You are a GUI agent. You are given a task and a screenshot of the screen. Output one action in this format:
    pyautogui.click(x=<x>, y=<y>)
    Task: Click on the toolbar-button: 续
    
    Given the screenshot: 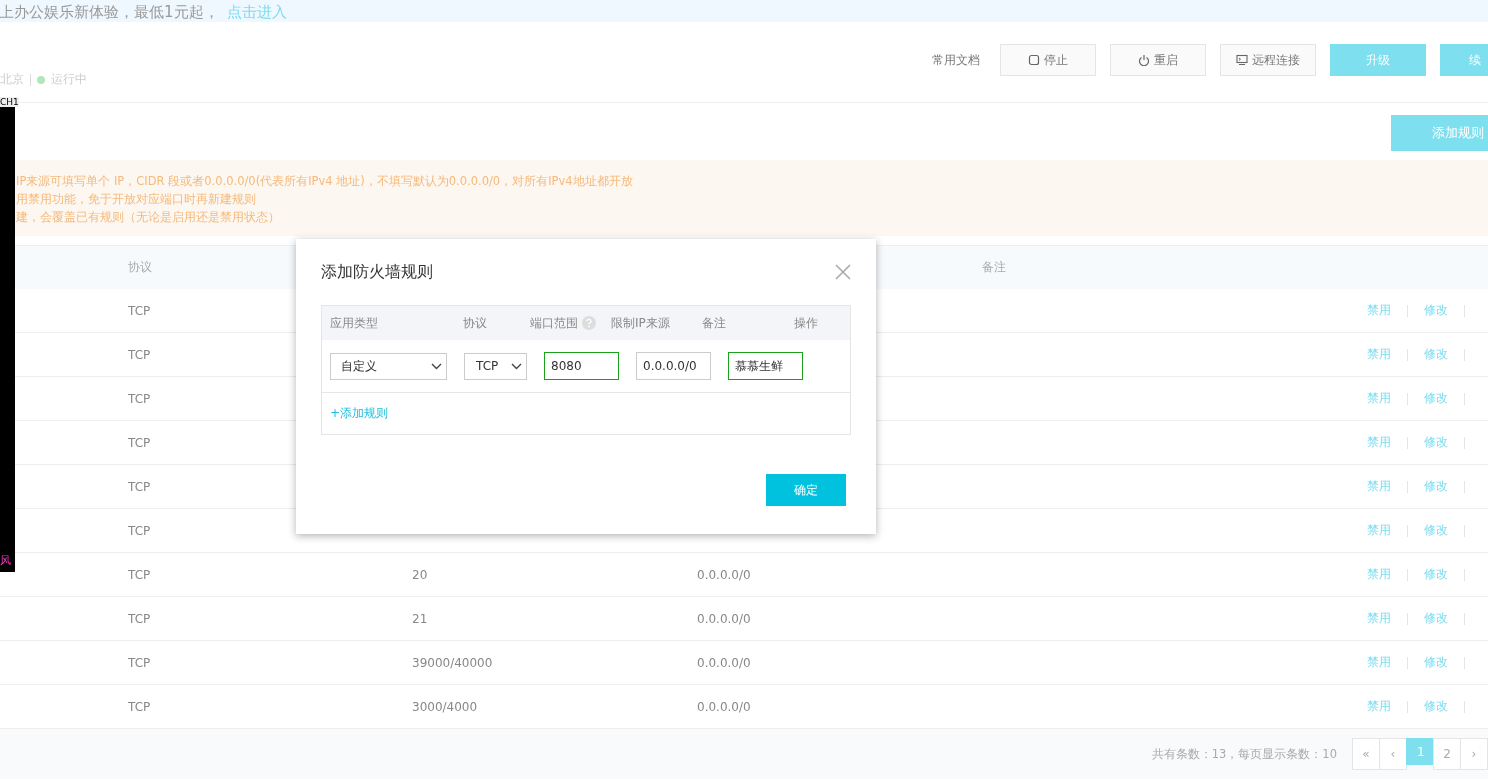 What is the action you would take?
    pyautogui.click(x=1464, y=60)
    